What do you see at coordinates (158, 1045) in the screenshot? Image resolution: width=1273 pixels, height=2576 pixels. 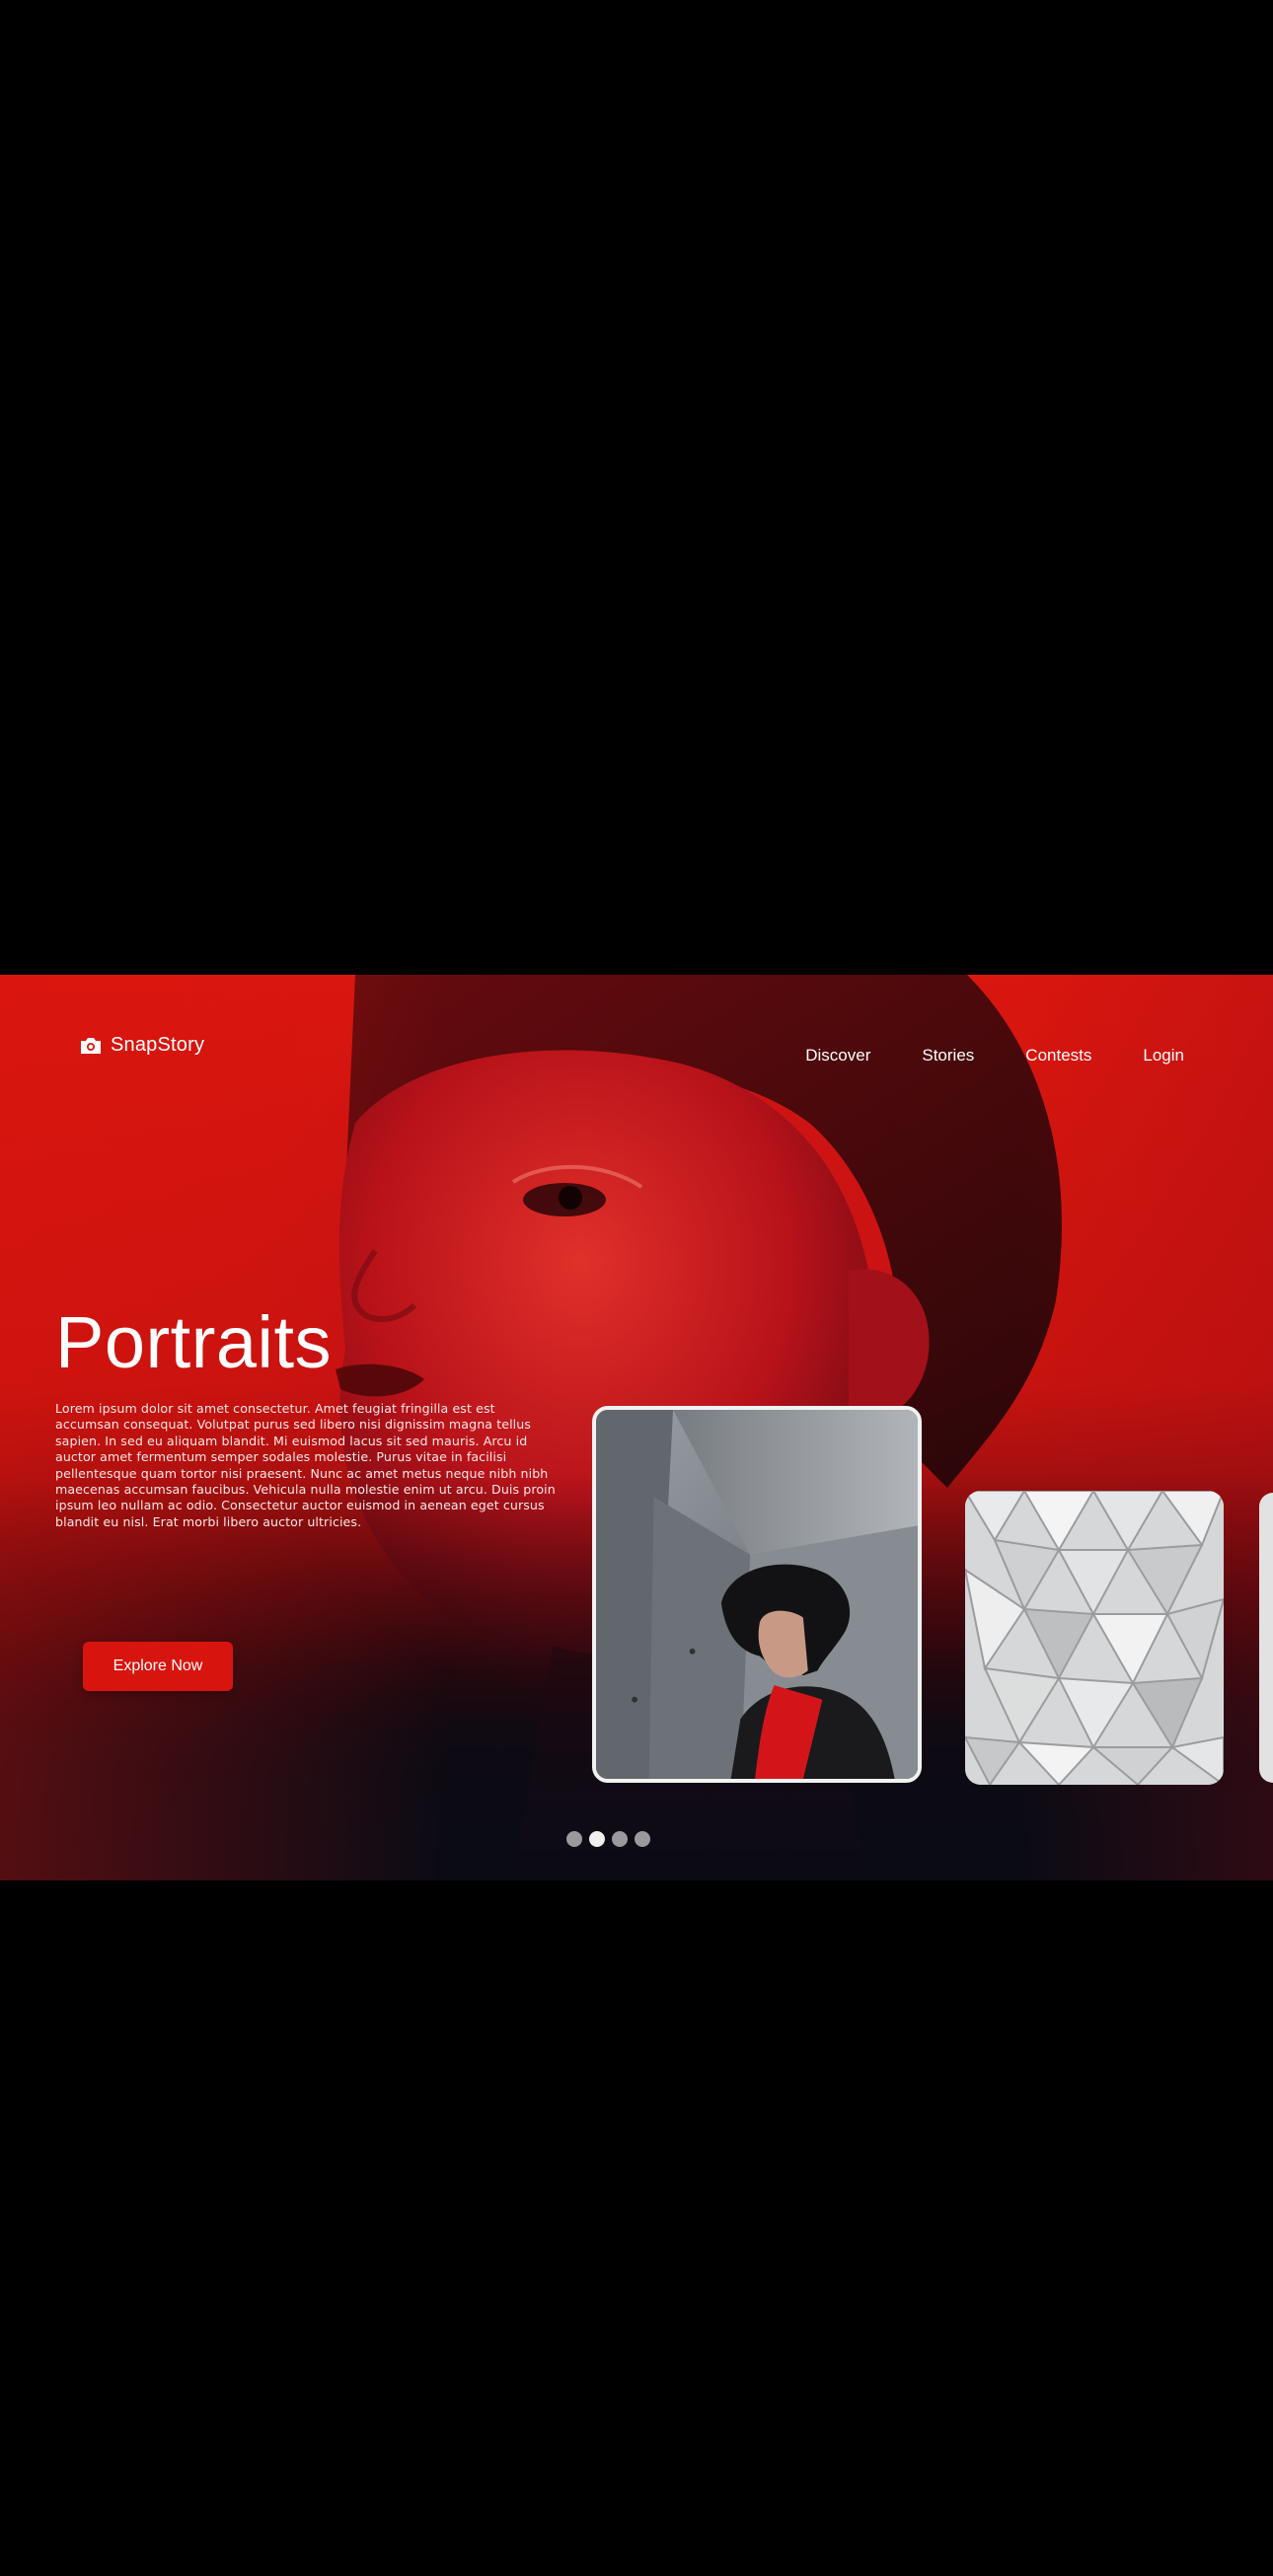 I see `brand-name: SnapStory` at bounding box center [158, 1045].